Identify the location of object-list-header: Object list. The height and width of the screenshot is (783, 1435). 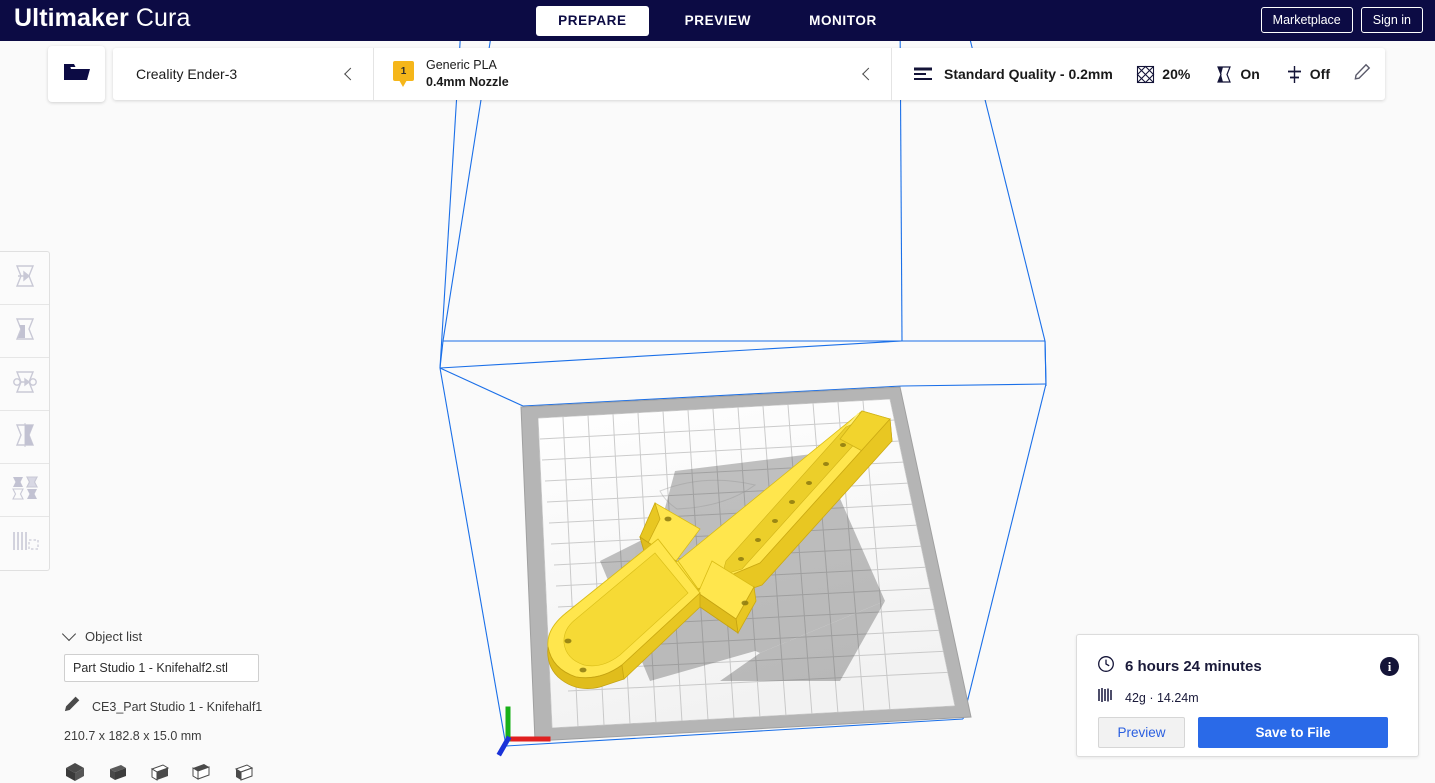
(212, 636).